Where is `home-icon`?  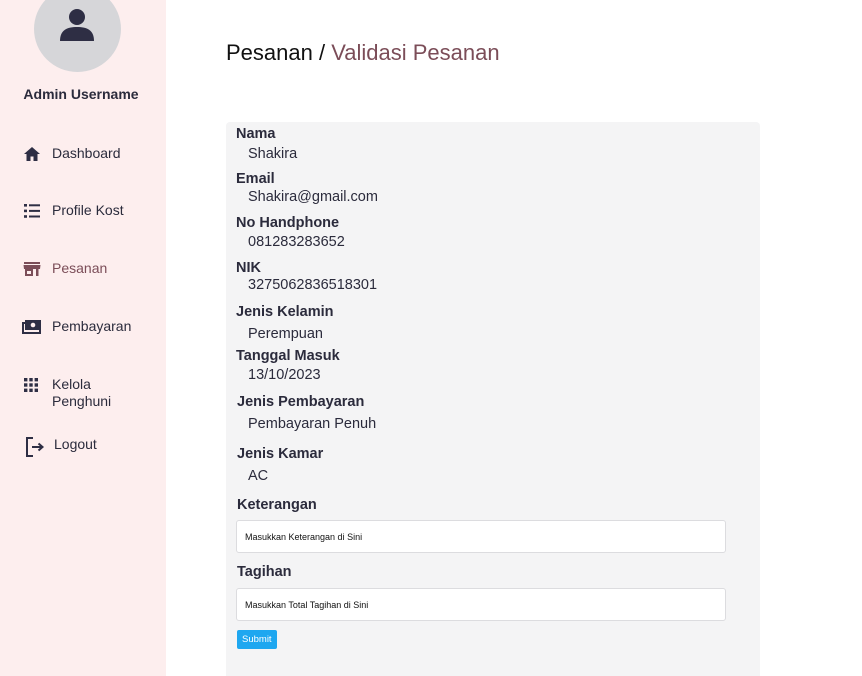 home-icon is located at coordinates (32, 154).